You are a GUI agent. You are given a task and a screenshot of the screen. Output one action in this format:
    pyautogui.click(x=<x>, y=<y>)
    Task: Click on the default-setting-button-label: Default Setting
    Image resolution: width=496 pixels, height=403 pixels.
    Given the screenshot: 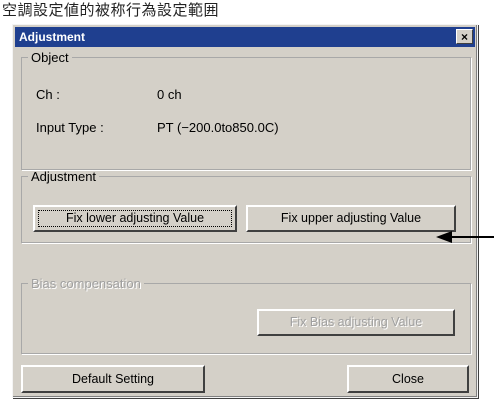 What is the action you would take?
    pyautogui.click(x=113, y=379)
    